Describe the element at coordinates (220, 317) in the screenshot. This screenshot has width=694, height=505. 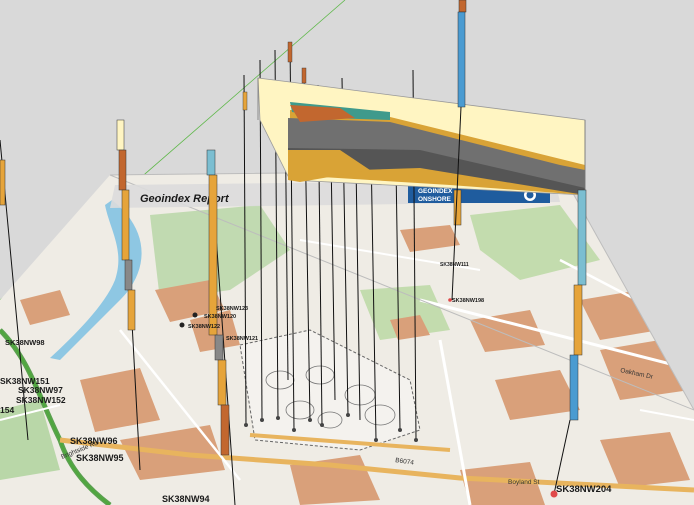
I see `borehole-label: SK38NW120` at that location.